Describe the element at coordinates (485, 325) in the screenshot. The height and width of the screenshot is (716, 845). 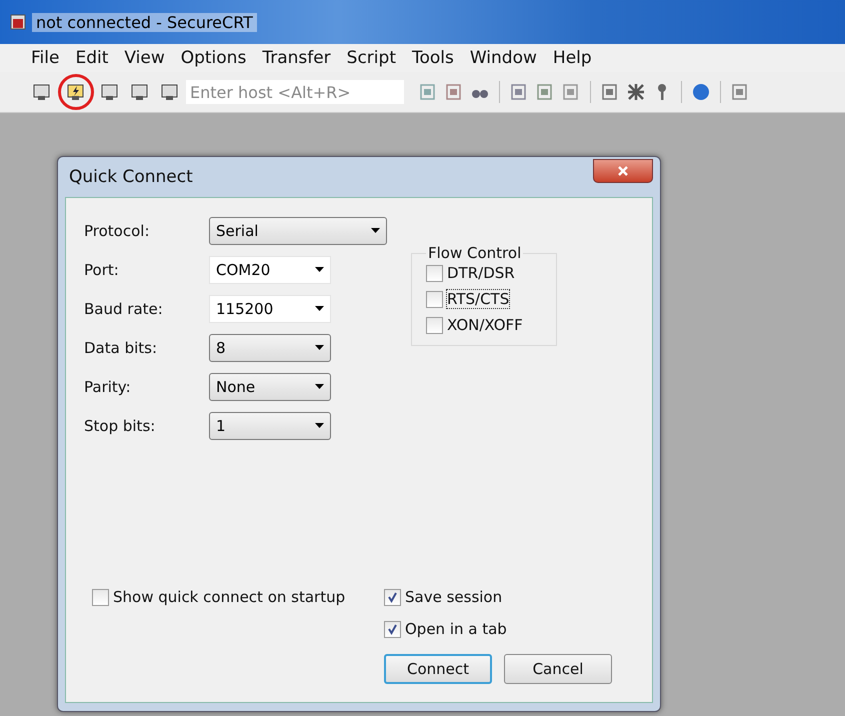
I see `checkbox-label: XON/XOFF` at that location.